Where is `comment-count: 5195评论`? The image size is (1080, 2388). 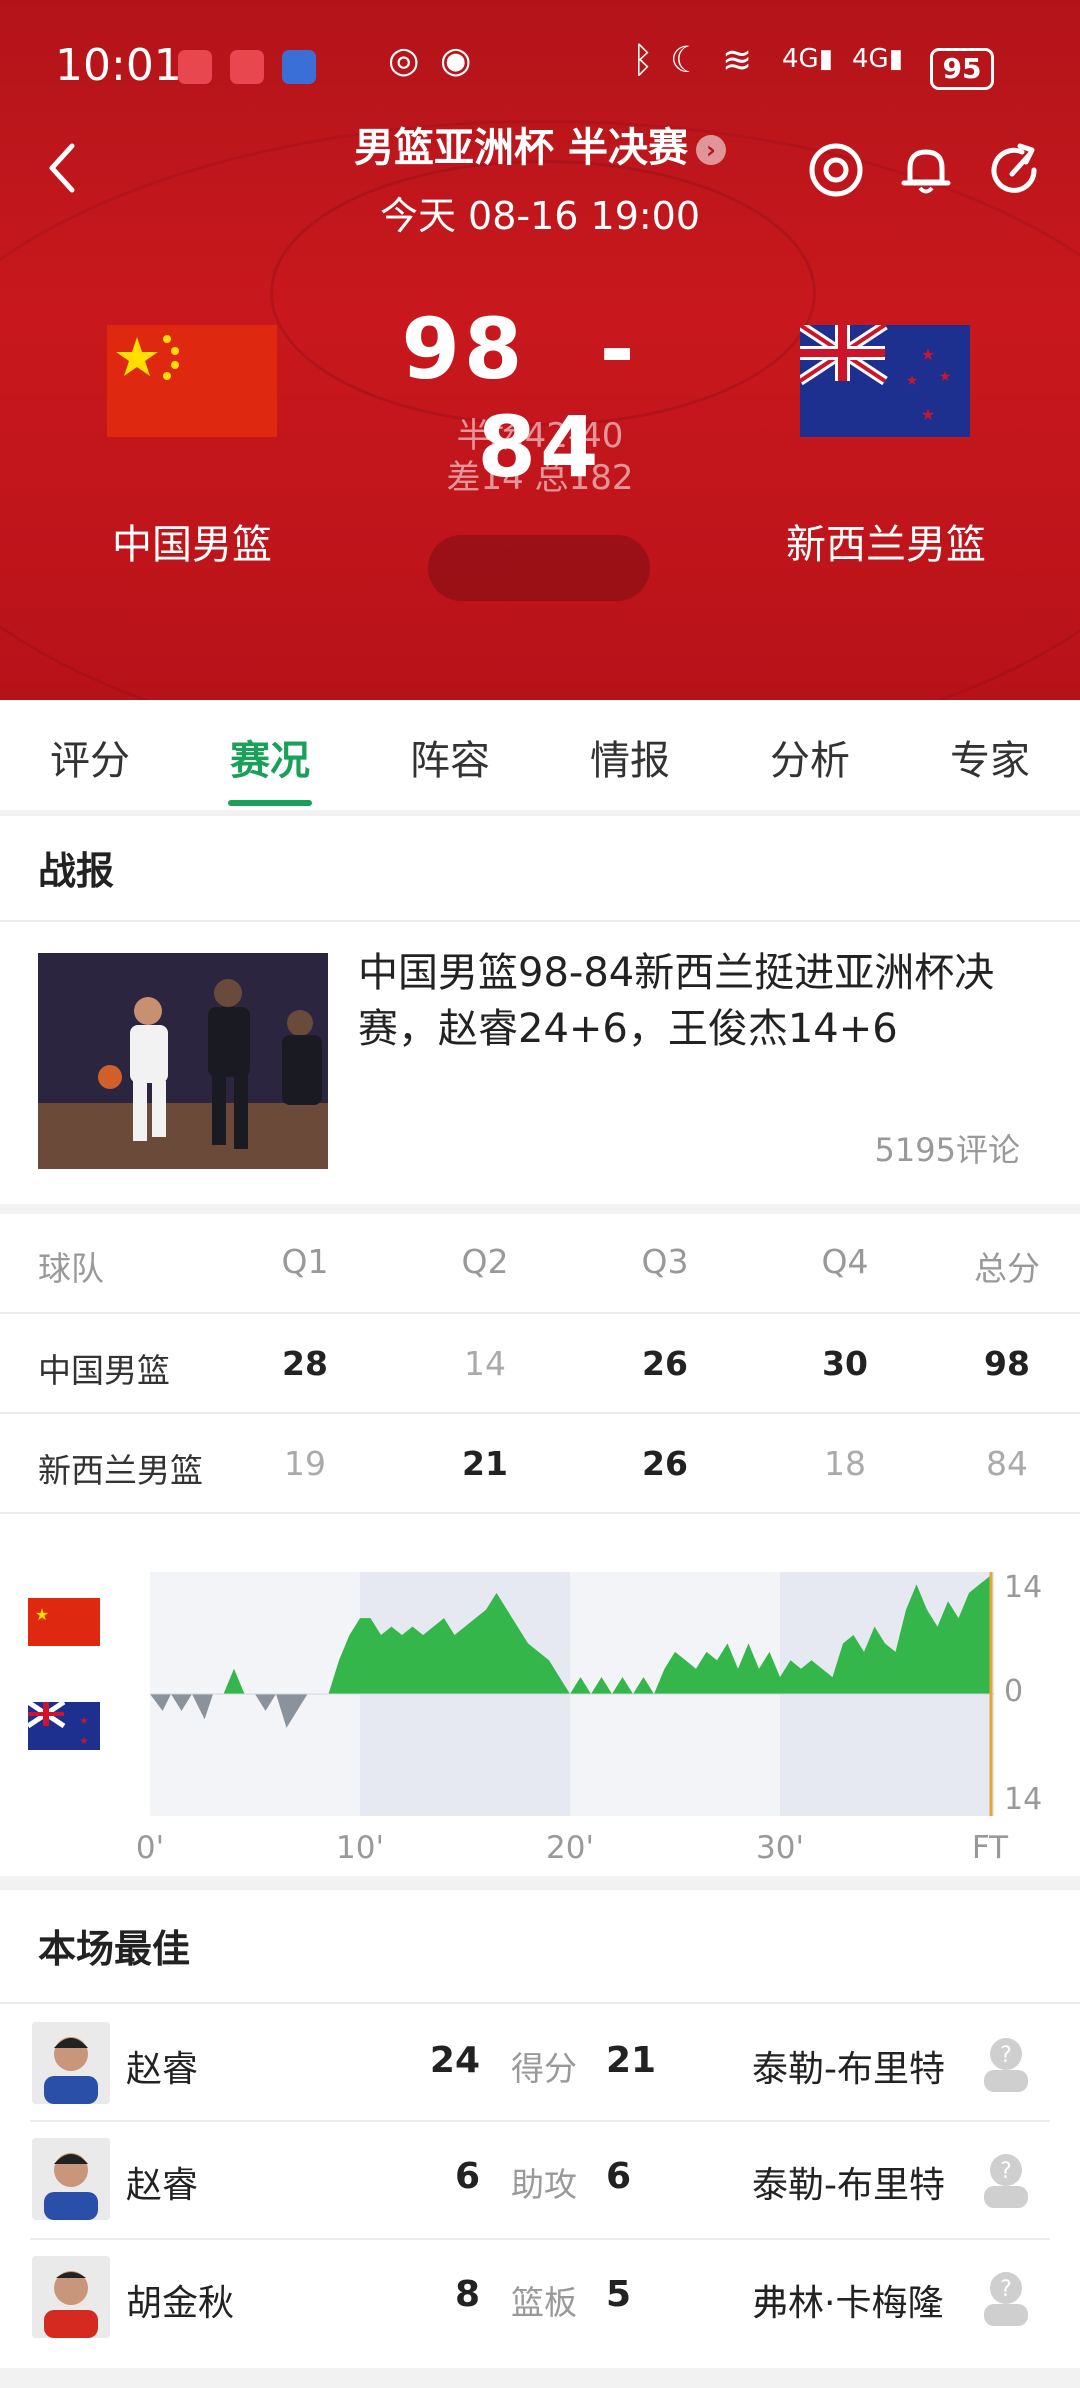 comment-count: 5195评论 is located at coordinates (910, 1148).